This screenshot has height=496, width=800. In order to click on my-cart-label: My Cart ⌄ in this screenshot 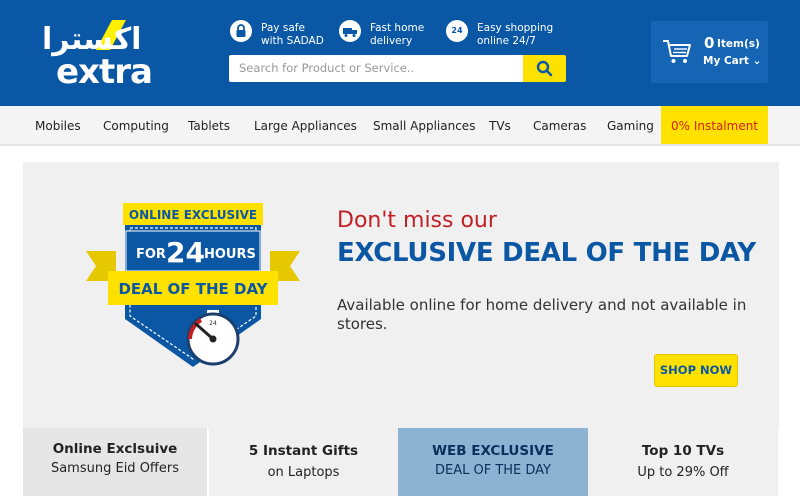, I will do `click(732, 61)`.